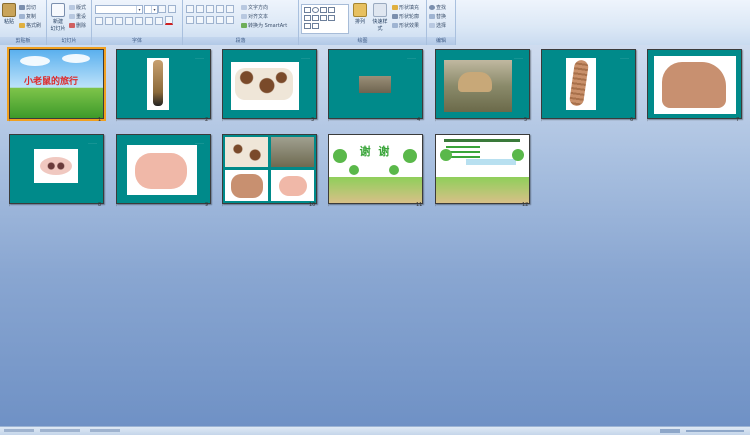 The height and width of the screenshot is (435, 750). Describe the element at coordinates (375, 169) in the screenshot. I see `slide-thumbnail-11: 谢 谢` at that location.